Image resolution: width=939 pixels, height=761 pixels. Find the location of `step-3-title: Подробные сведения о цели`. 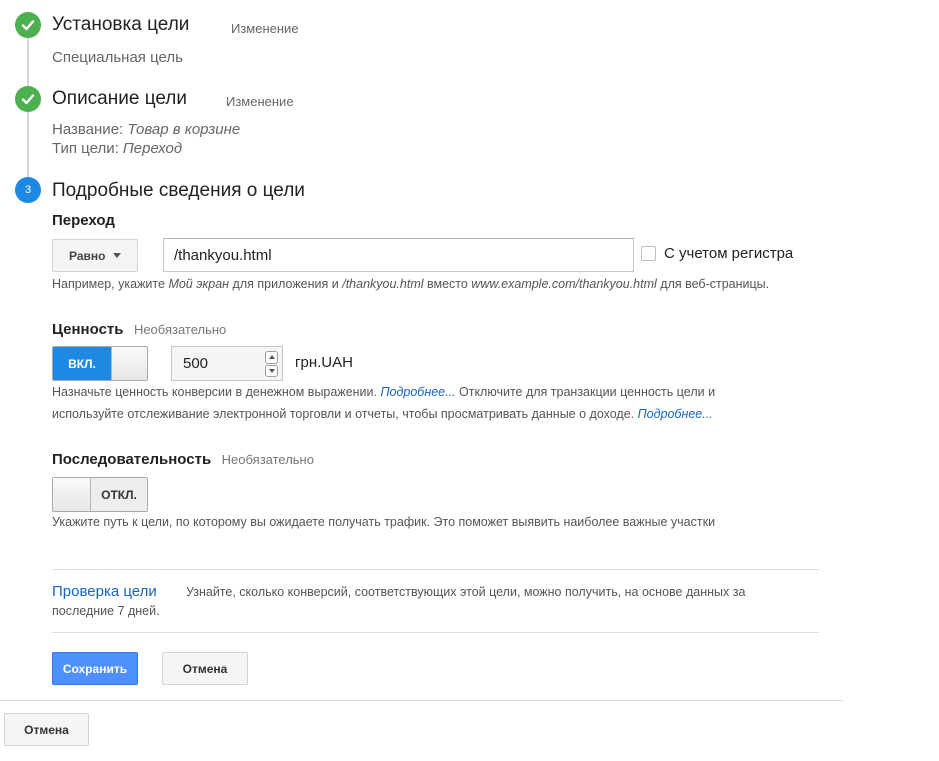

step-3-title: Подробные сведения о цели is located at coordinates (178, 190).